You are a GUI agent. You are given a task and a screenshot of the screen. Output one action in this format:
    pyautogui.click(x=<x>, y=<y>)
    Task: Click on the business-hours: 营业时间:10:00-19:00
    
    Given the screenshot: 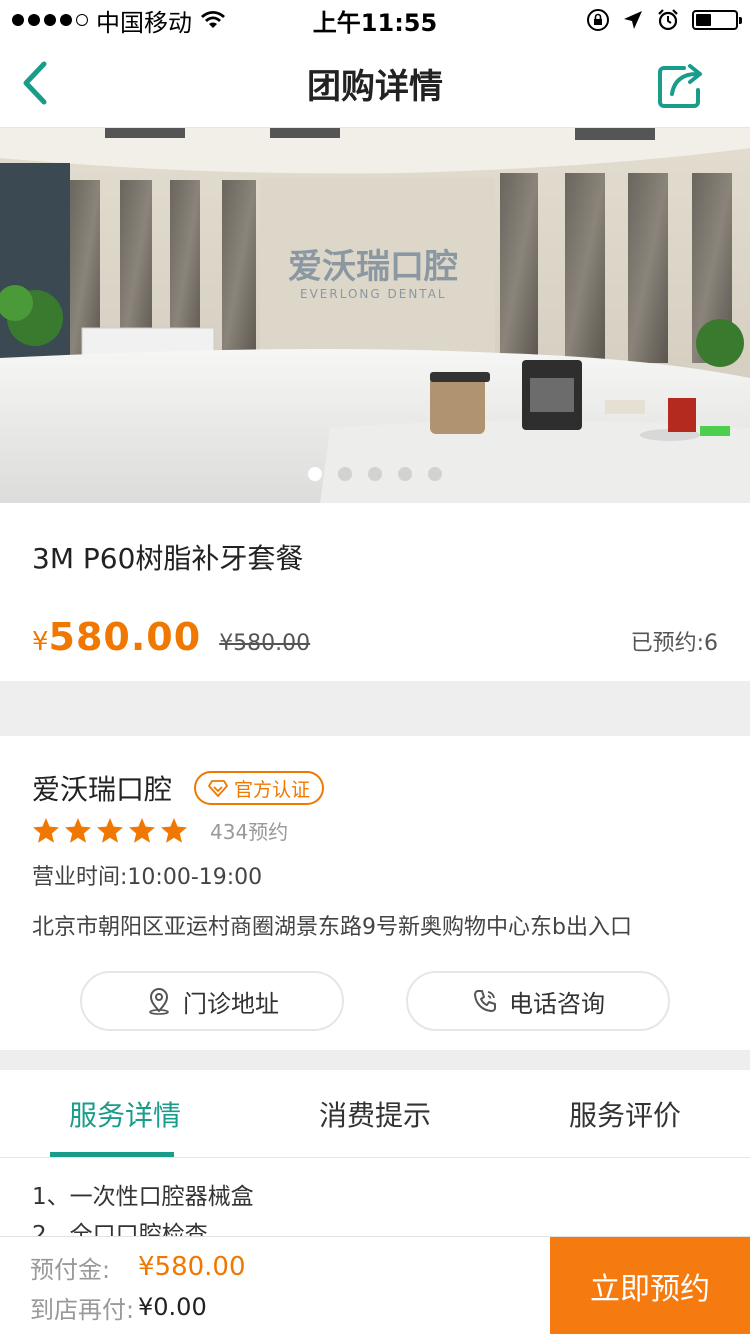 What is the action you would take?
    pyautogui.click(x=147, y=877)
    